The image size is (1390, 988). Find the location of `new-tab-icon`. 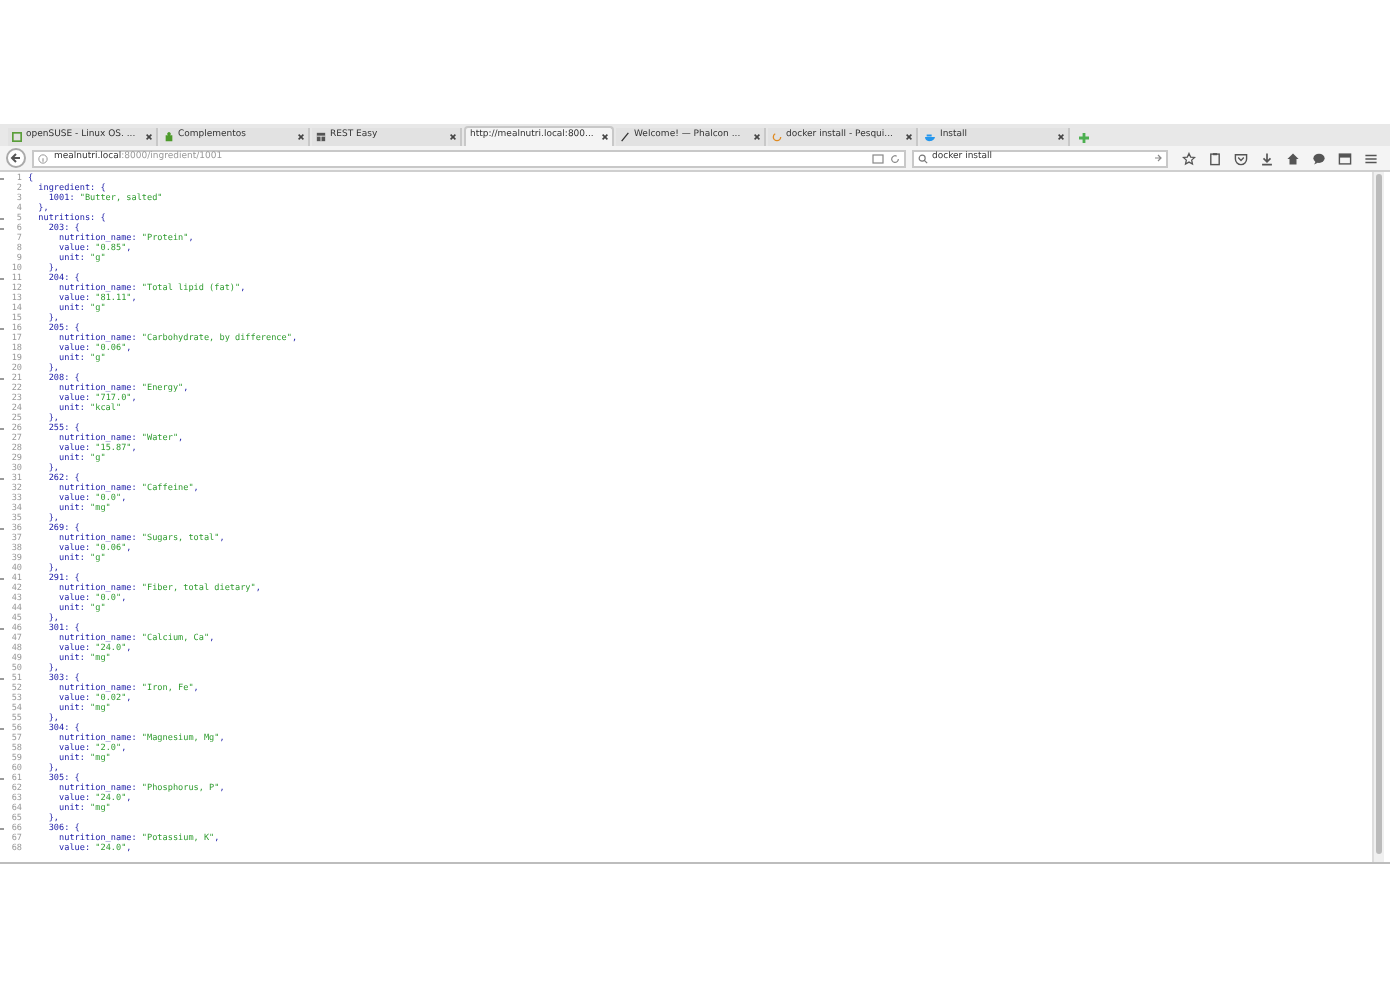

new-tab-icon is located at coordinates (1084, 137).